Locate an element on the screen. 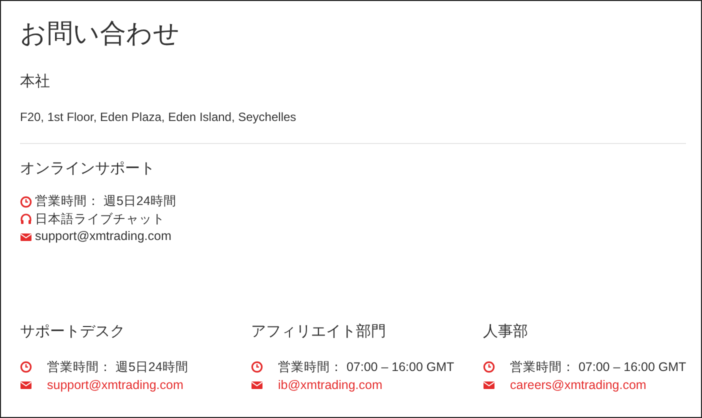 This screenshot has width=702, height=418. section-heading: 人事部 is located at coordinates (506, 332).